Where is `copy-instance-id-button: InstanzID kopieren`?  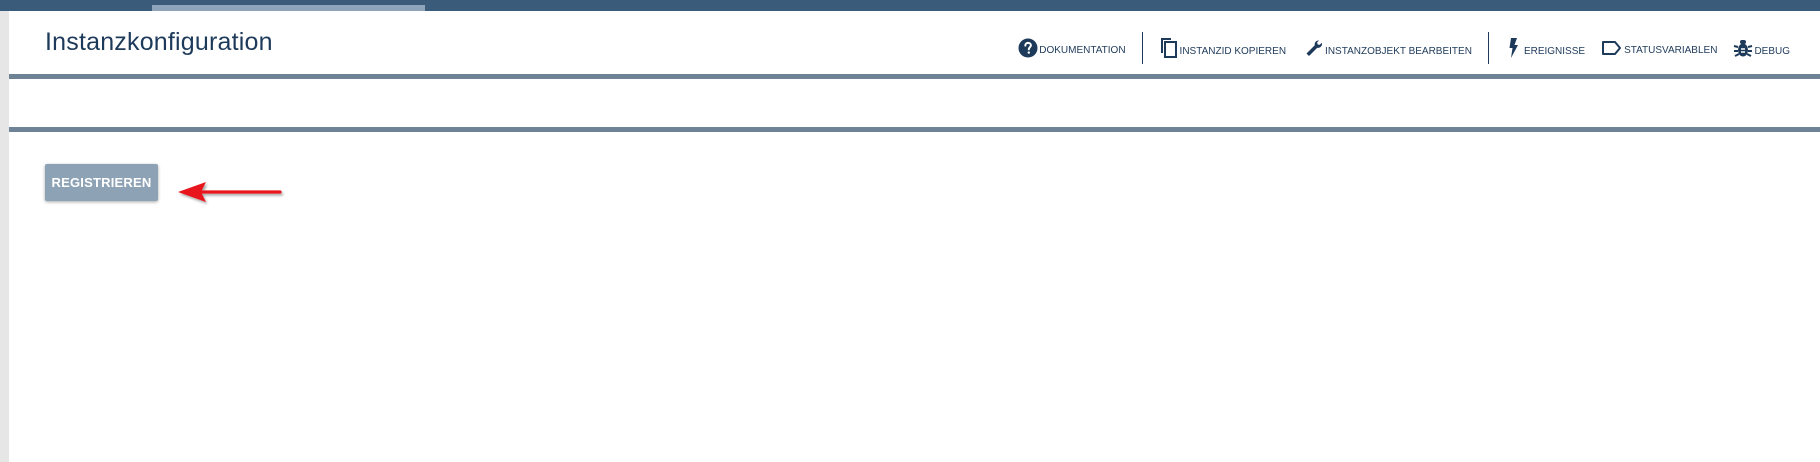
copy-instance-id-button: InstanzID kopieren is located at coordinates (1223, 48).